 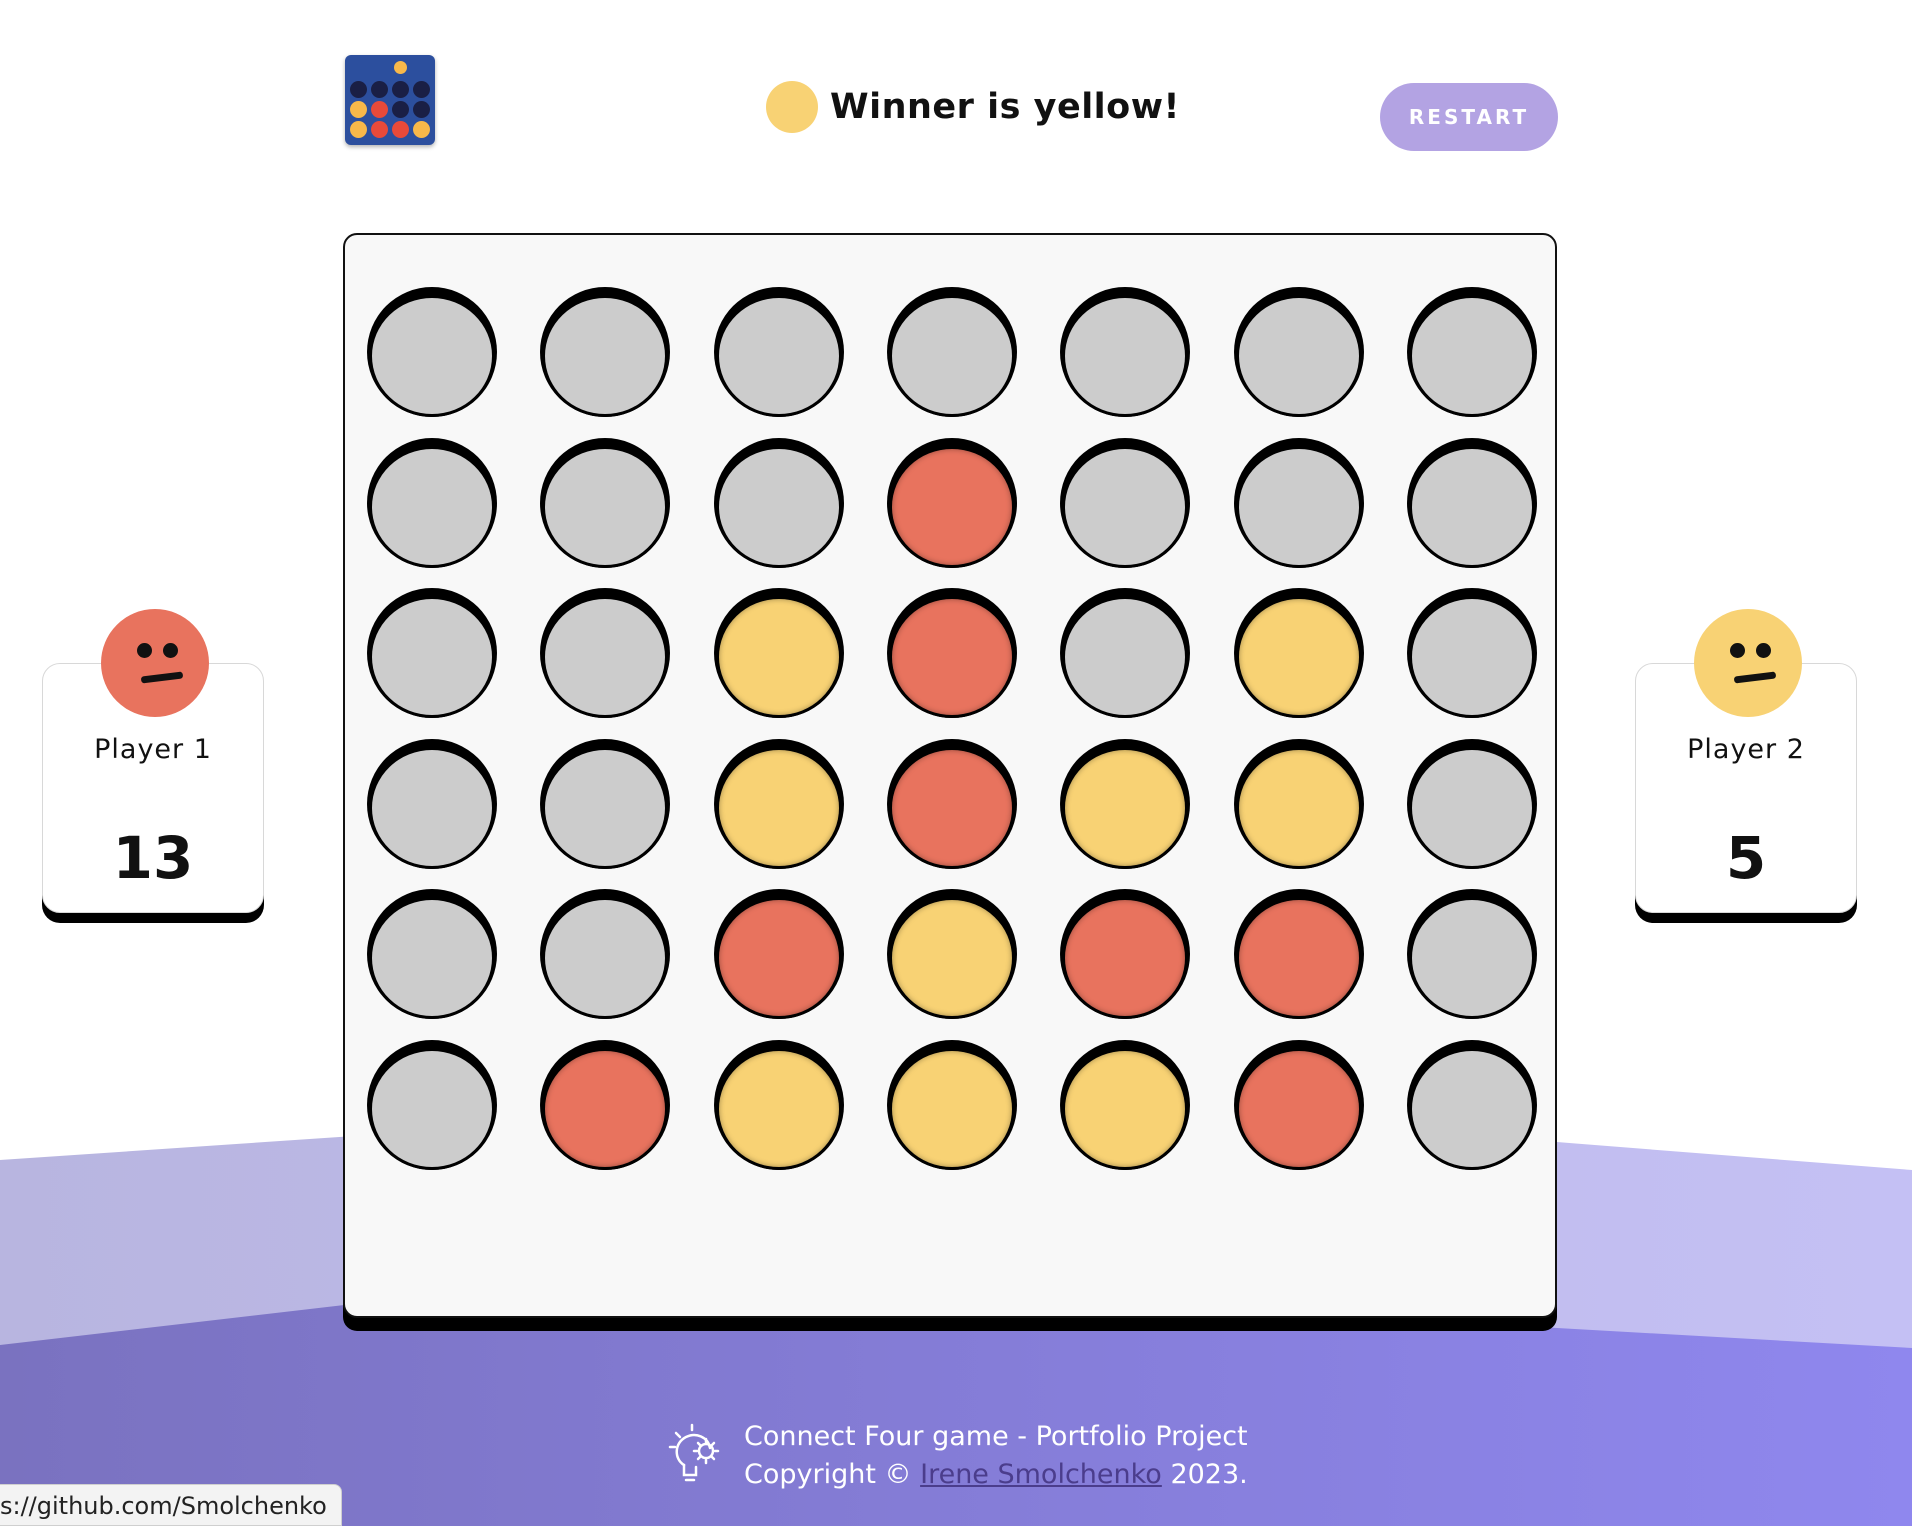 I want to click on board-cell-r4-c1, so click(x=432, y=803).